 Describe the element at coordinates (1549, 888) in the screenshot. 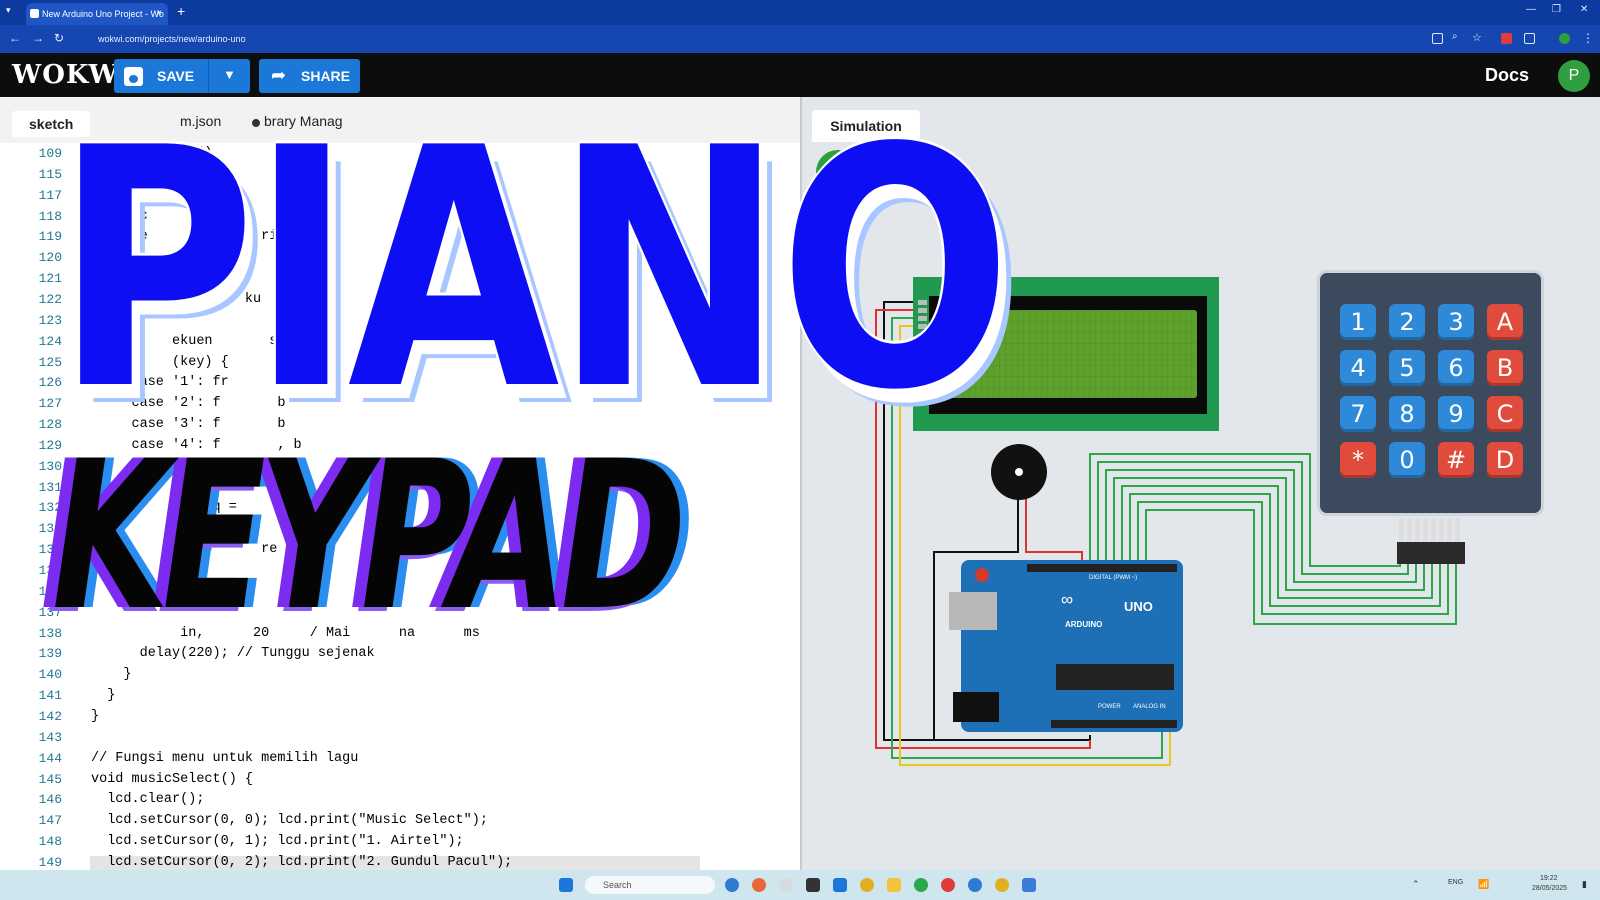

I see `clock-date: 28/05/2025` at that location.